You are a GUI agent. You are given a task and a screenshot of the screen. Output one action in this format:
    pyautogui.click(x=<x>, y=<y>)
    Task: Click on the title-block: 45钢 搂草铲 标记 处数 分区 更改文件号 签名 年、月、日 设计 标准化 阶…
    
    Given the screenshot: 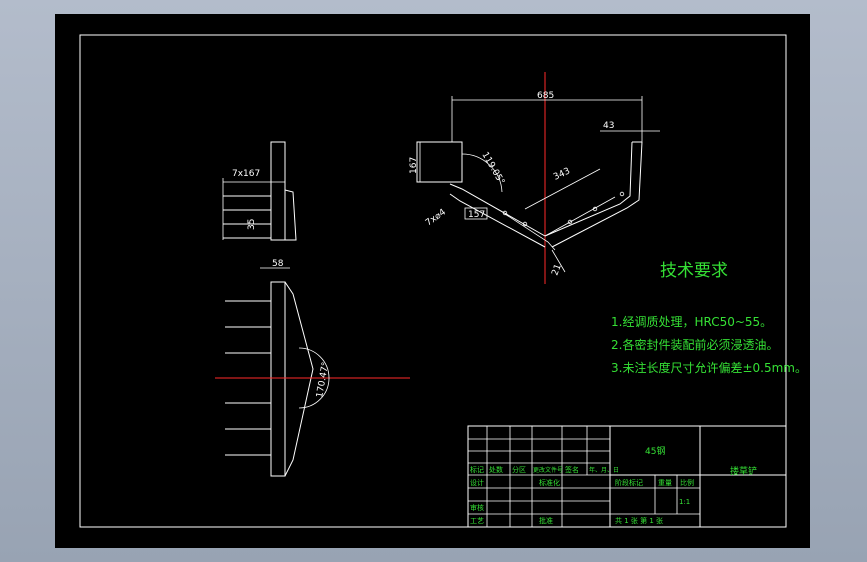 What is the action you would take?
    pyautogui.click(x=627, y=476)
    